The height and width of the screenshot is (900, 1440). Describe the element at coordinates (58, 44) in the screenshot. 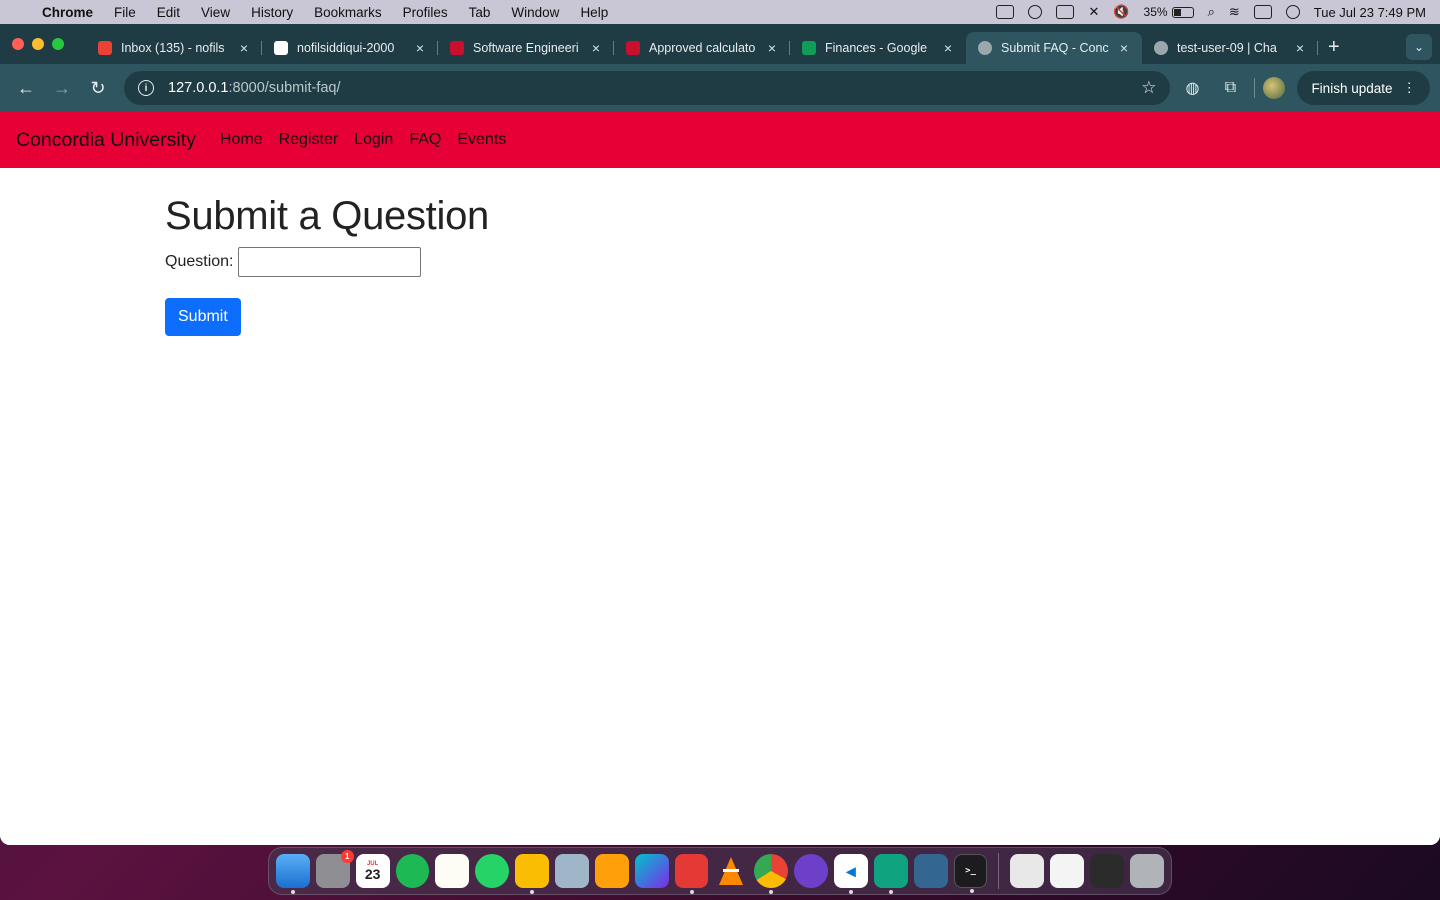

I see `fullscreen-window-button` at that location.